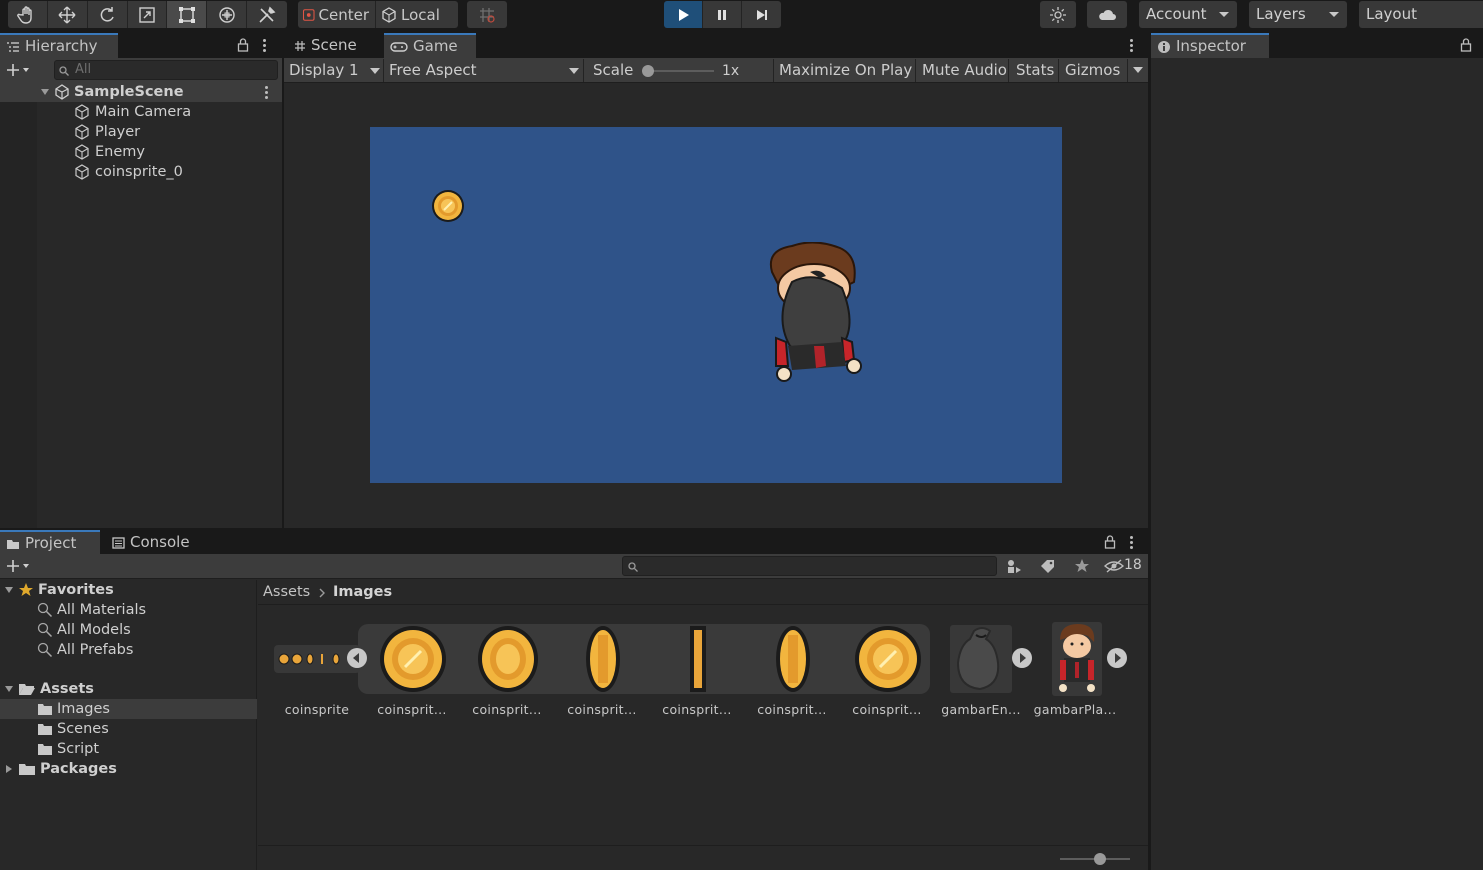 This screenshot has height=870, width=1483. What do you see at coordinates (1048, 566) in the screenshot?
I see `tag-icon` at bounding box center [1048, 566].